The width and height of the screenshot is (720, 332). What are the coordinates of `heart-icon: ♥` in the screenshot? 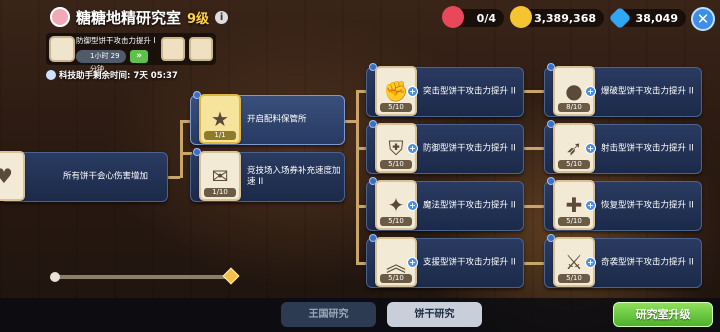 It's located at (6, 176).